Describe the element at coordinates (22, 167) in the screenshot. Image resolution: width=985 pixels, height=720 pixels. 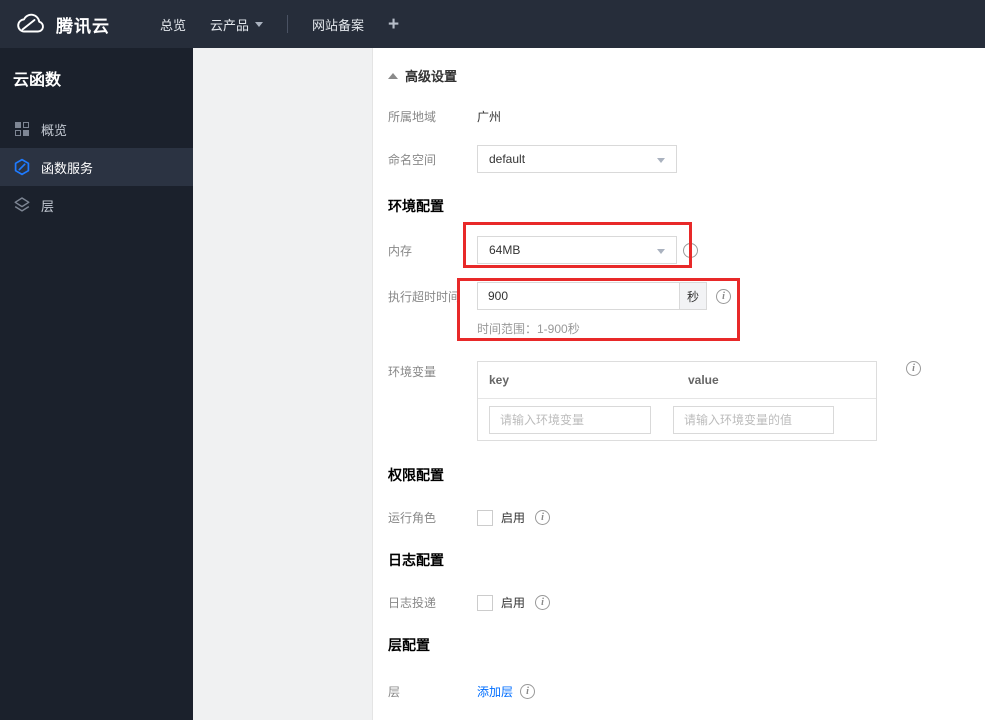
I see `function-hexagon-icon` at that location.